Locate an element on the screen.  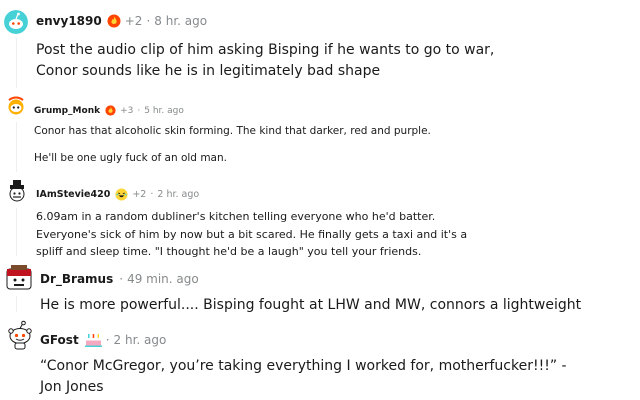
timestamp: 5 hr. ago is located at coordinates (164, 111).